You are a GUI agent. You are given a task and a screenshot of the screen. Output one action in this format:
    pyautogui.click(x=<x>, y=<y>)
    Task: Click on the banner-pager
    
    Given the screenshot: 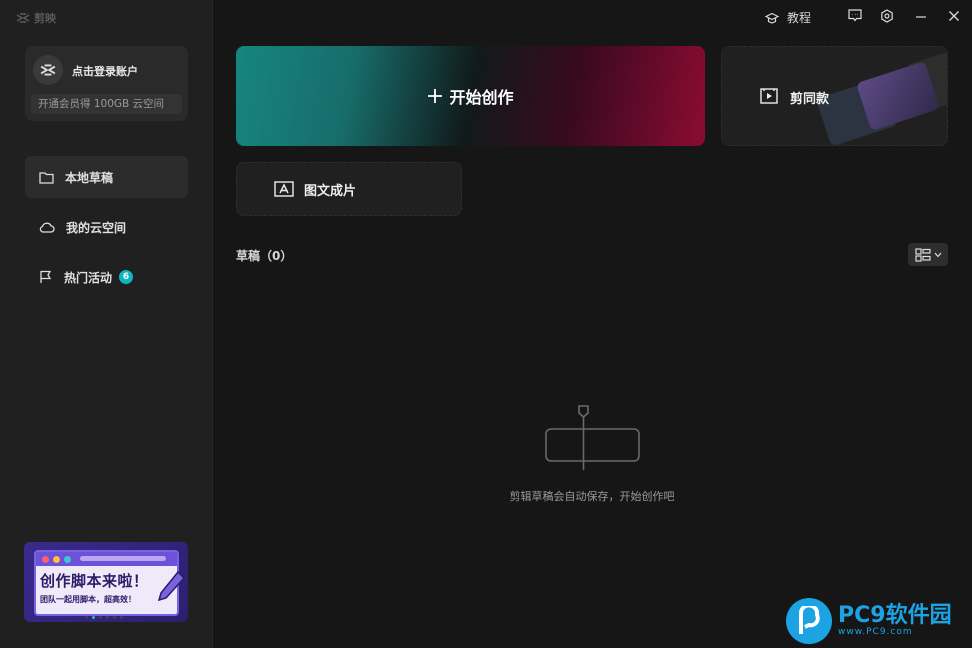 What is the action you would take?
    pyautogui.click(x=104, y=617)
    